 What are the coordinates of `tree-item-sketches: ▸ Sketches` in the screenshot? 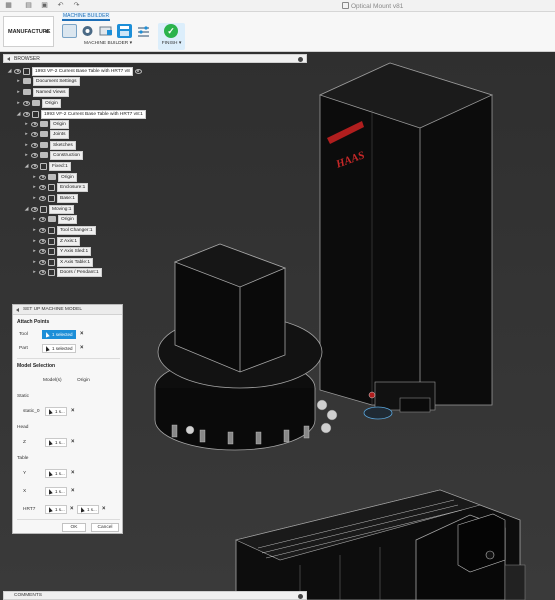 It's located at (50, 145).